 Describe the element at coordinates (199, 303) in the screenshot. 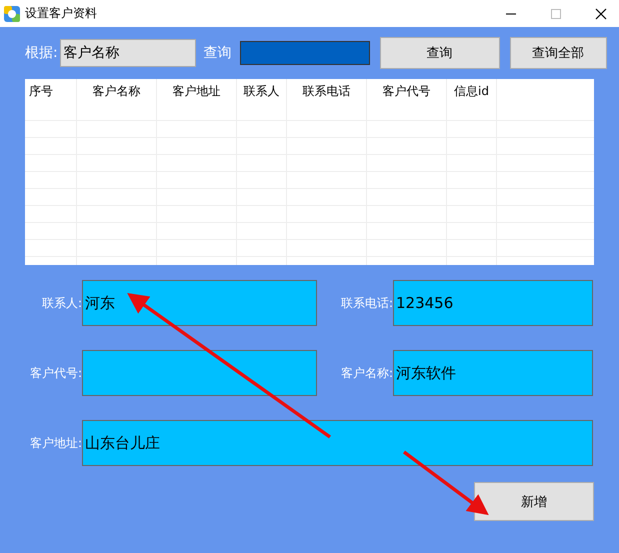

I see `text-input-field: 河东` at that location.